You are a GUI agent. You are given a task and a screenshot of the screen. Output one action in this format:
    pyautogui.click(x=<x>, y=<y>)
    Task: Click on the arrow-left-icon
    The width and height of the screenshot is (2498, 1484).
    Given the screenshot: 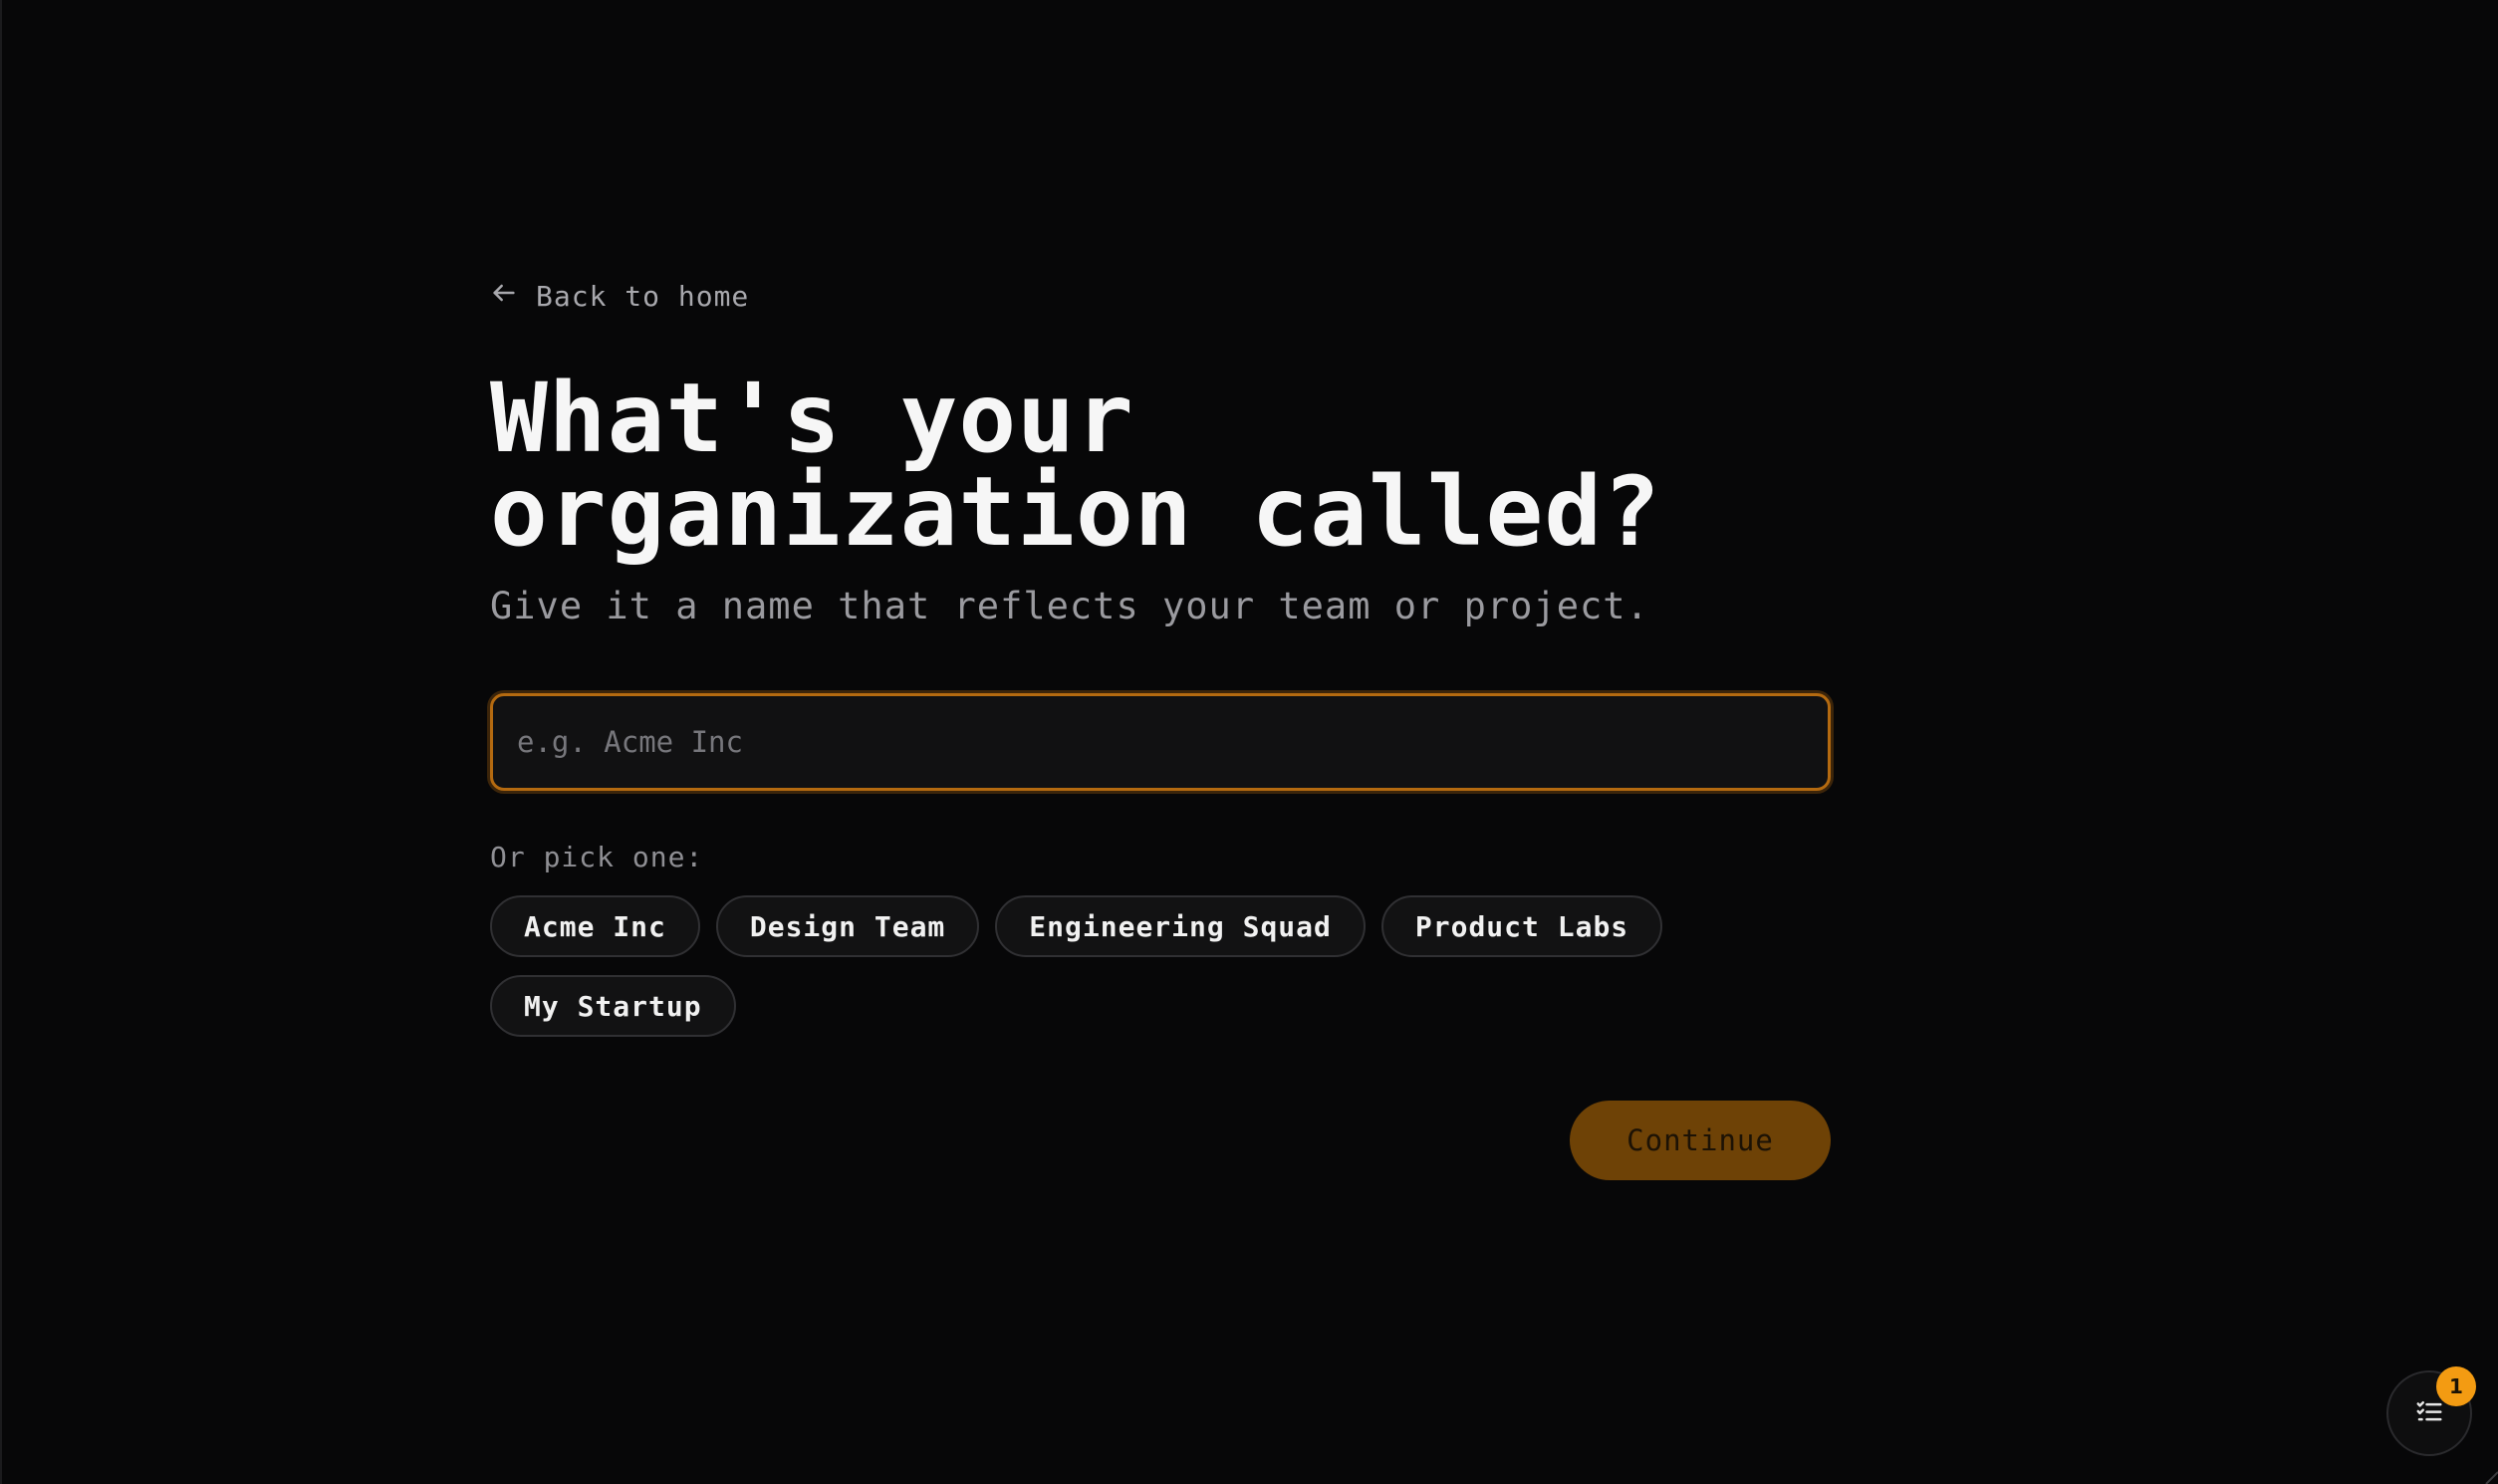 What is the action you would take?
    pyautogui.click(x=504, y=296)
    